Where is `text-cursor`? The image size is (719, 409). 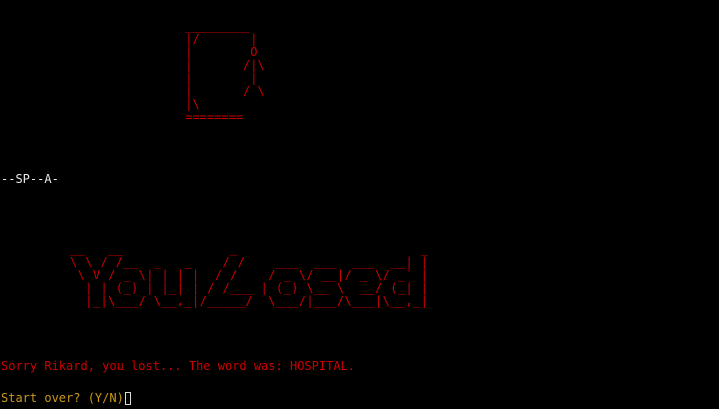
text-cursor is located at coordinates (127, 398).